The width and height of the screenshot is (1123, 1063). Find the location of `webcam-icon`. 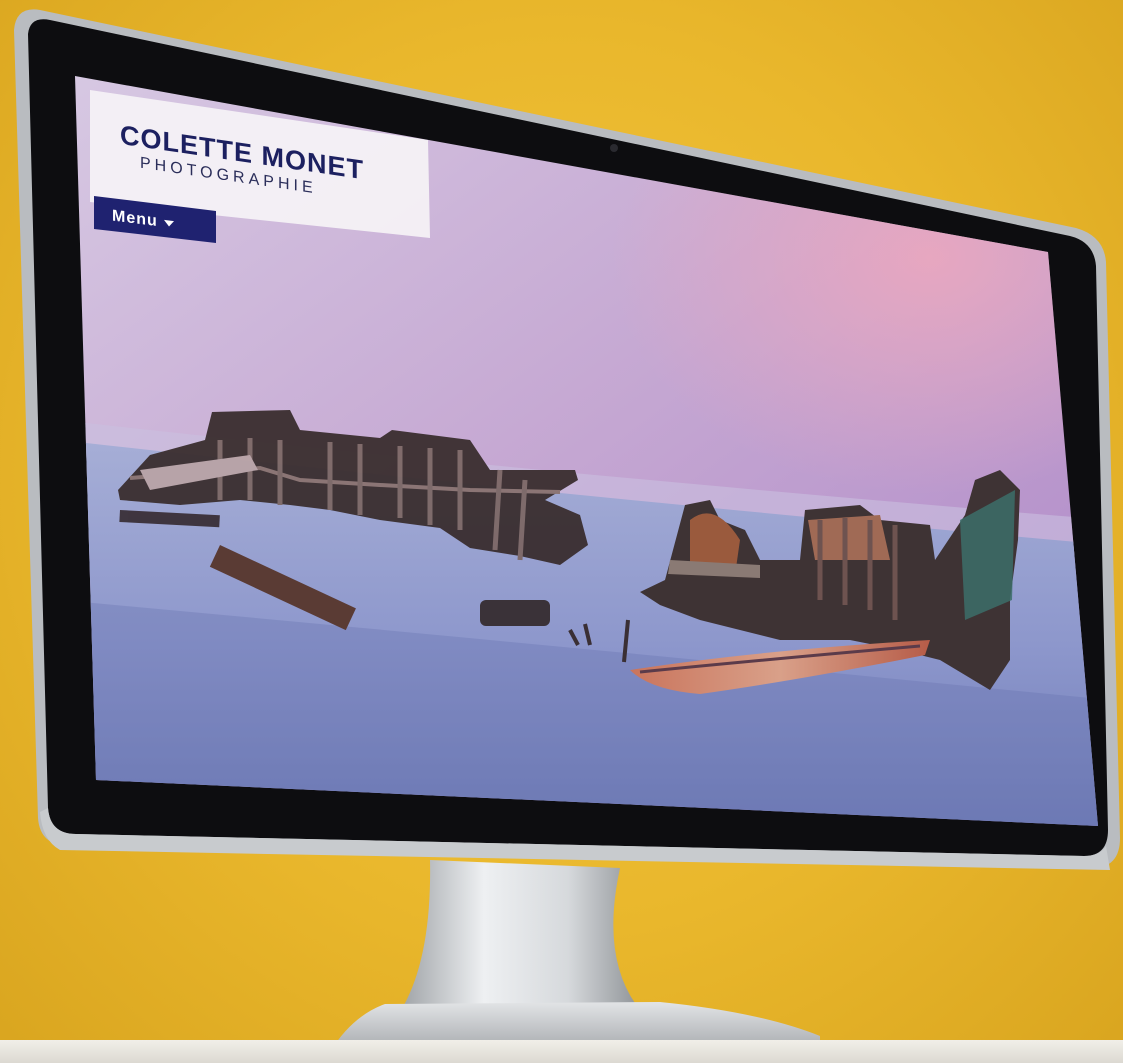

webcam-icon is located at coordinates (614, 148).